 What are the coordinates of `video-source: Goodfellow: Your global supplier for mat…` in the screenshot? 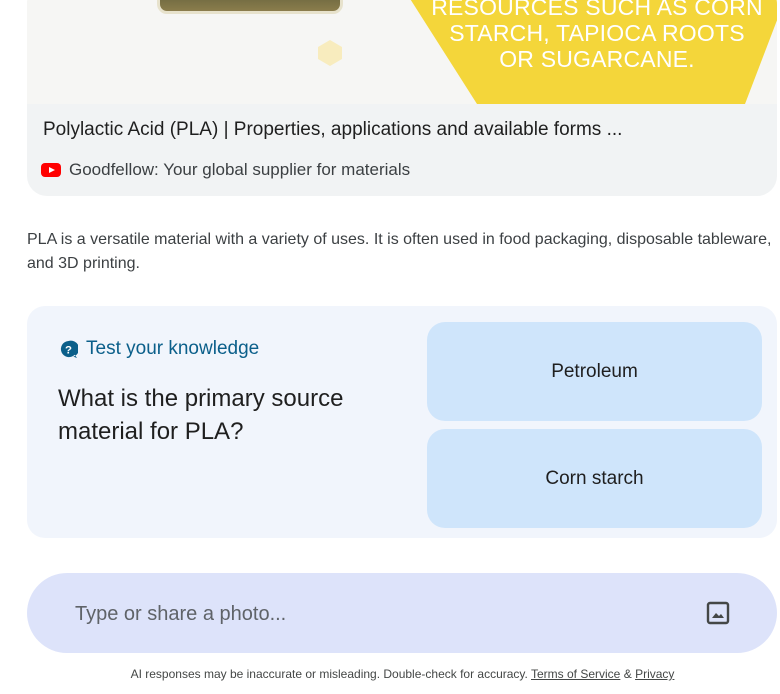 It's located at (225, 170).